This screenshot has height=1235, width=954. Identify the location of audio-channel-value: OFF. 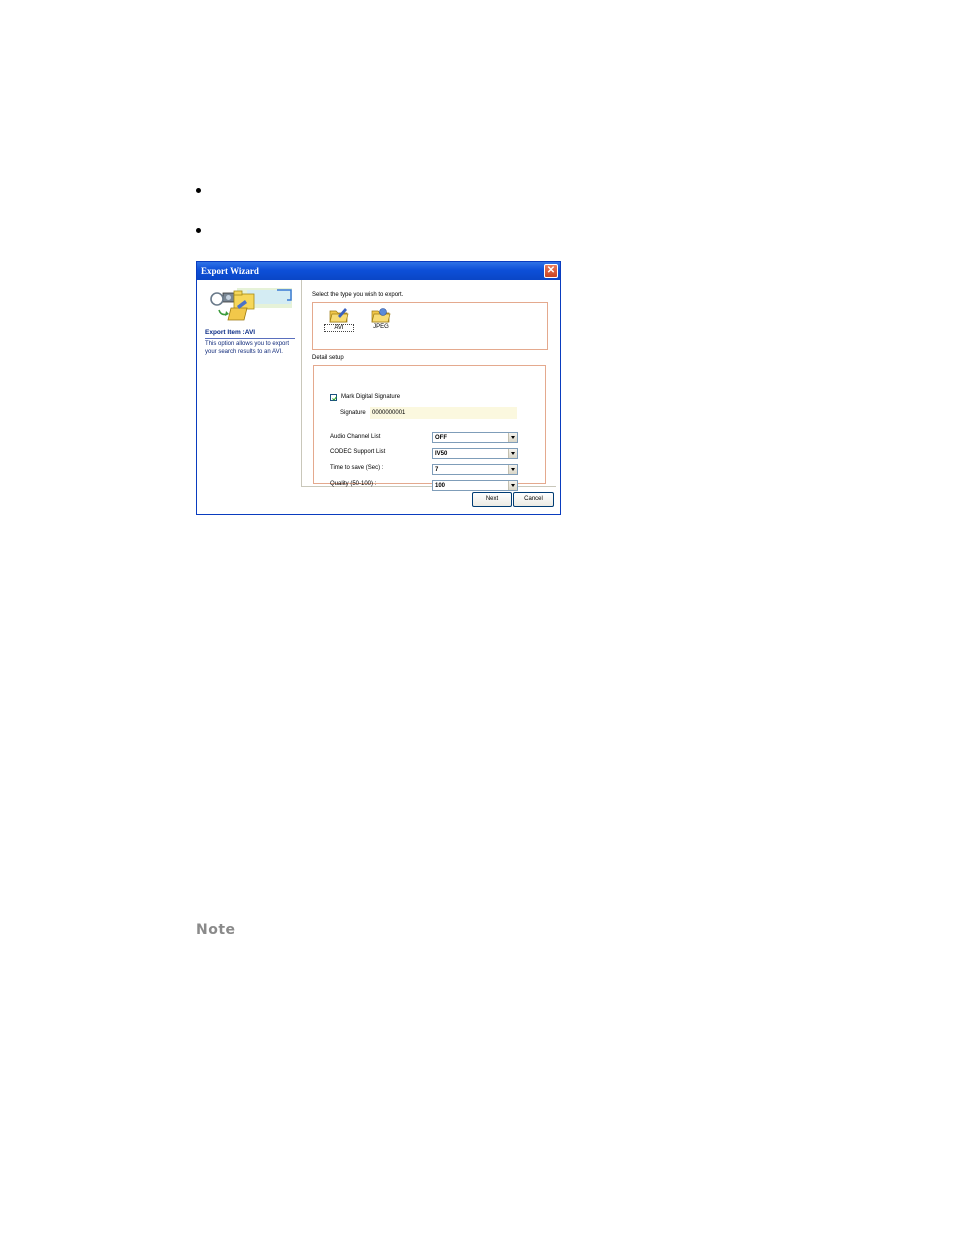
(441, 438).